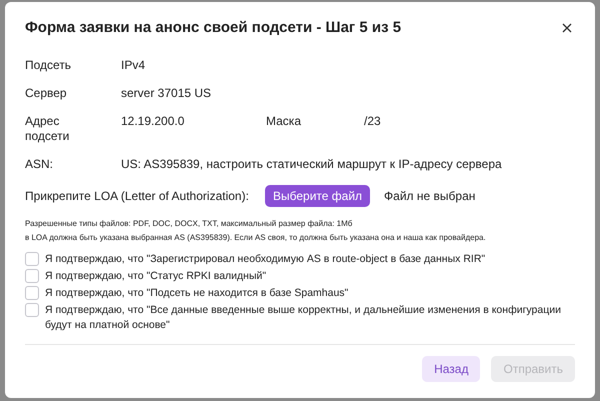 This screenshot has width=600, height=401. What do you see at coordinates (213, 27) in the screenshot?
I see `dialog-title: Форма заявки на анонс своей подсети - Шаг 5 из 5` at bounding box center [213, 27].